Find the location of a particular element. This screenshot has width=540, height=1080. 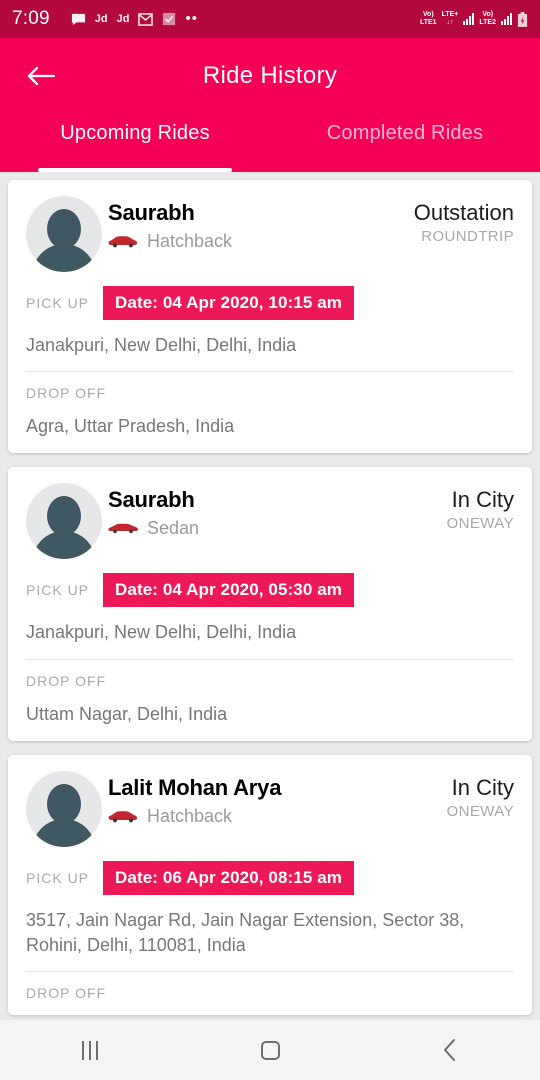

tab-completed-rides: Completed Rides is located at coordinates (405, 143).